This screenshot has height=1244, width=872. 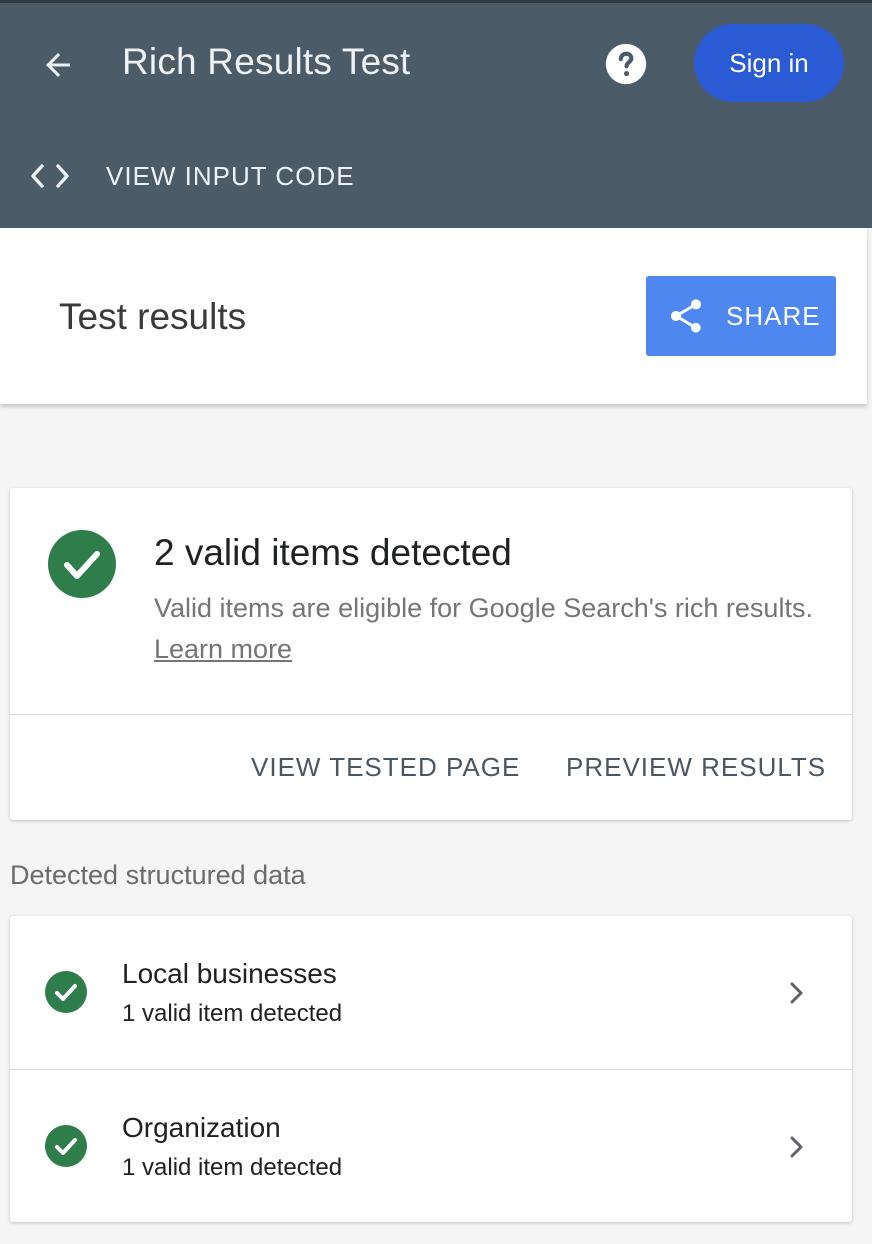 What do you see at coordinates (50, 176) in the screenshot?
I see `code-icon` at bounding box center [50, 176].